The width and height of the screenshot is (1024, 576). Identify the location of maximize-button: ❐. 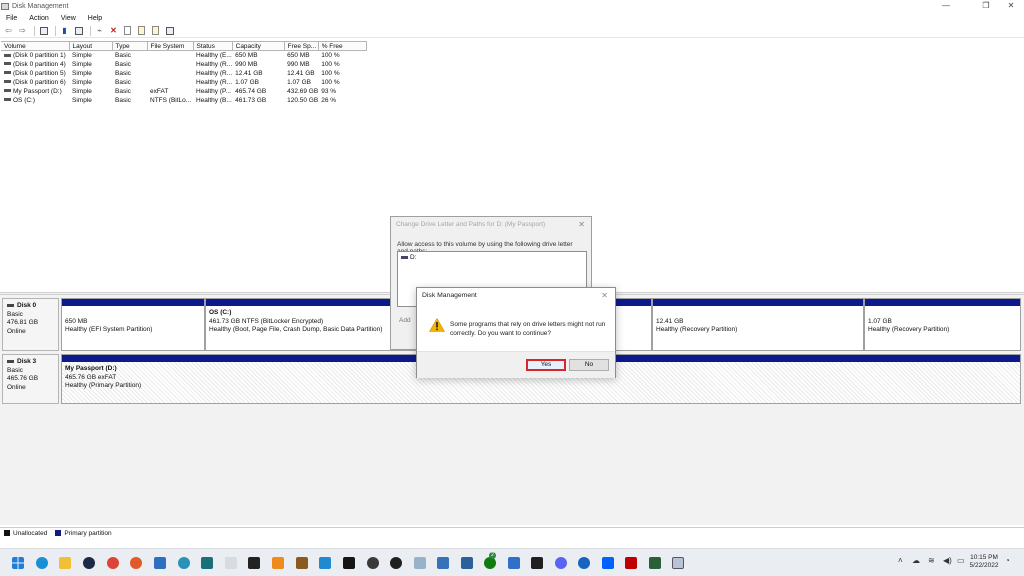
(986, 6).